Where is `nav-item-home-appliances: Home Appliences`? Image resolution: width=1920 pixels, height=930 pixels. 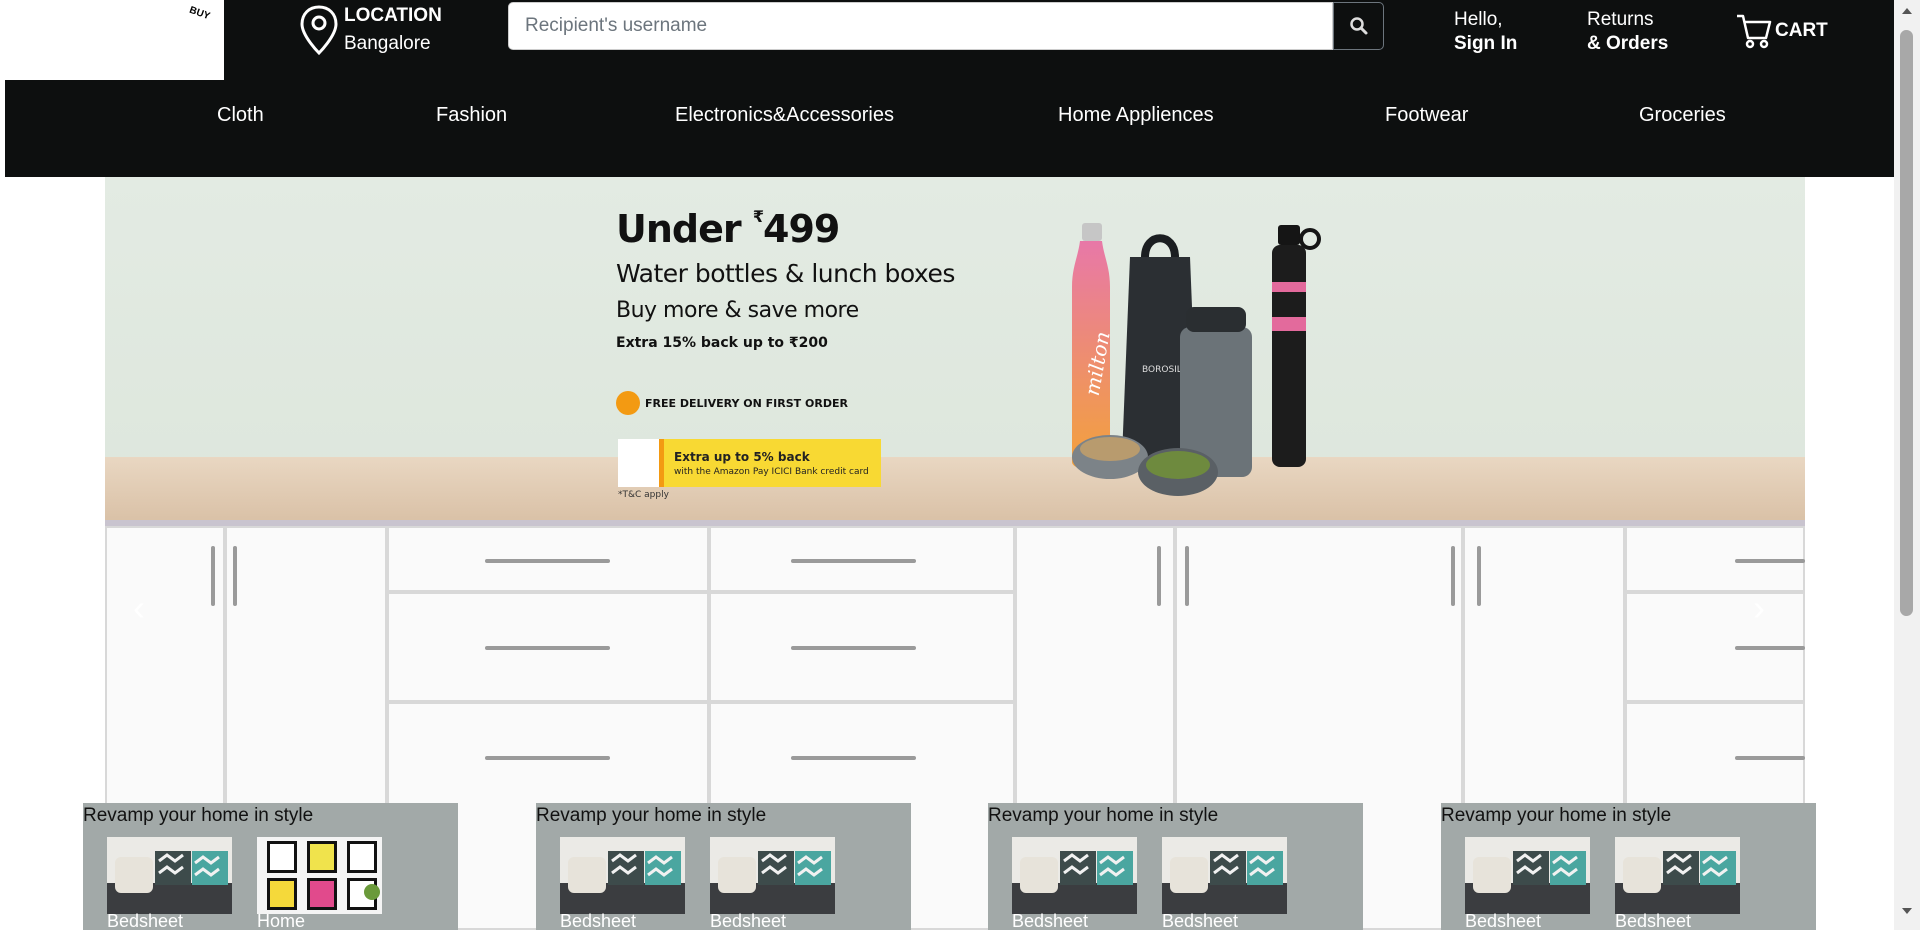
nav-item-home-appliances: Home Appliences is located at coordinates (1136, 115).